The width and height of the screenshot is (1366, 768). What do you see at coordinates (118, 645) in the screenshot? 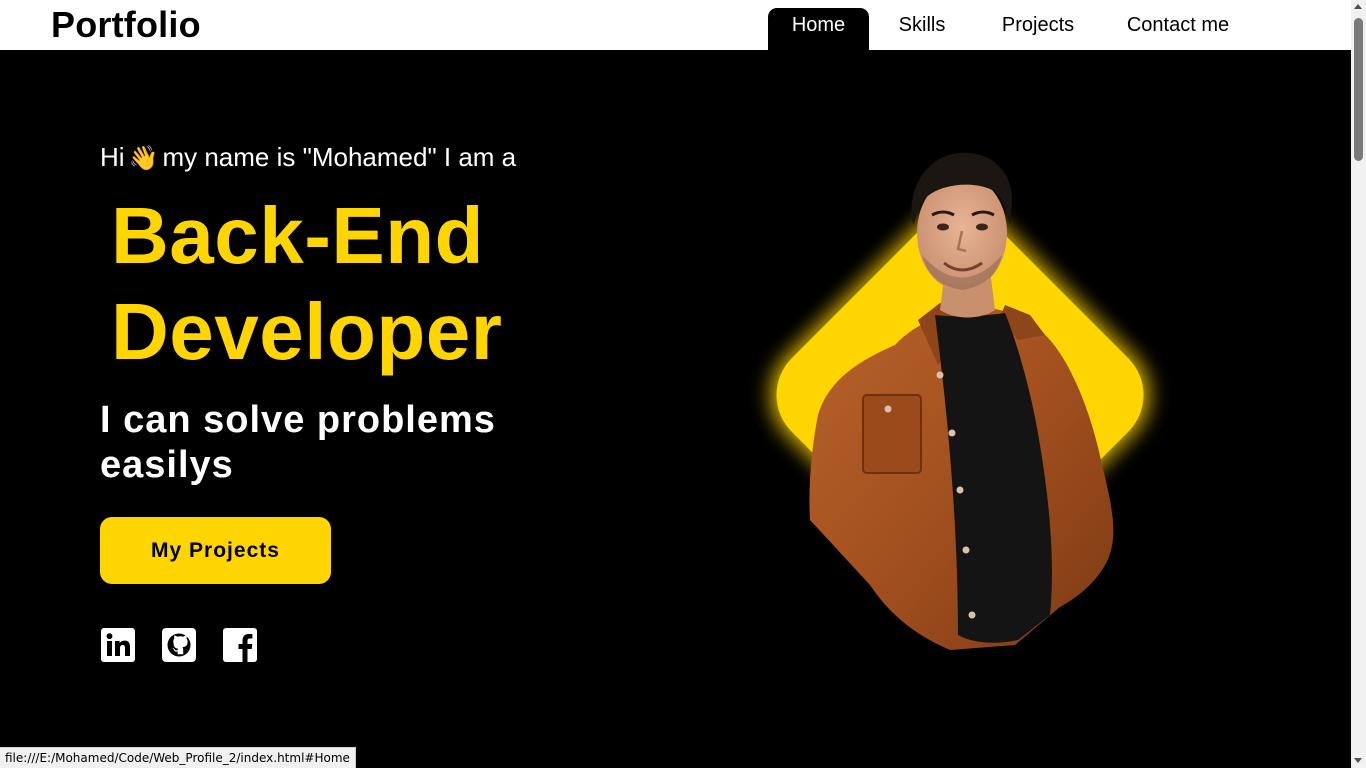
I see `linkedin-icon` at bounding box center [118, 645].